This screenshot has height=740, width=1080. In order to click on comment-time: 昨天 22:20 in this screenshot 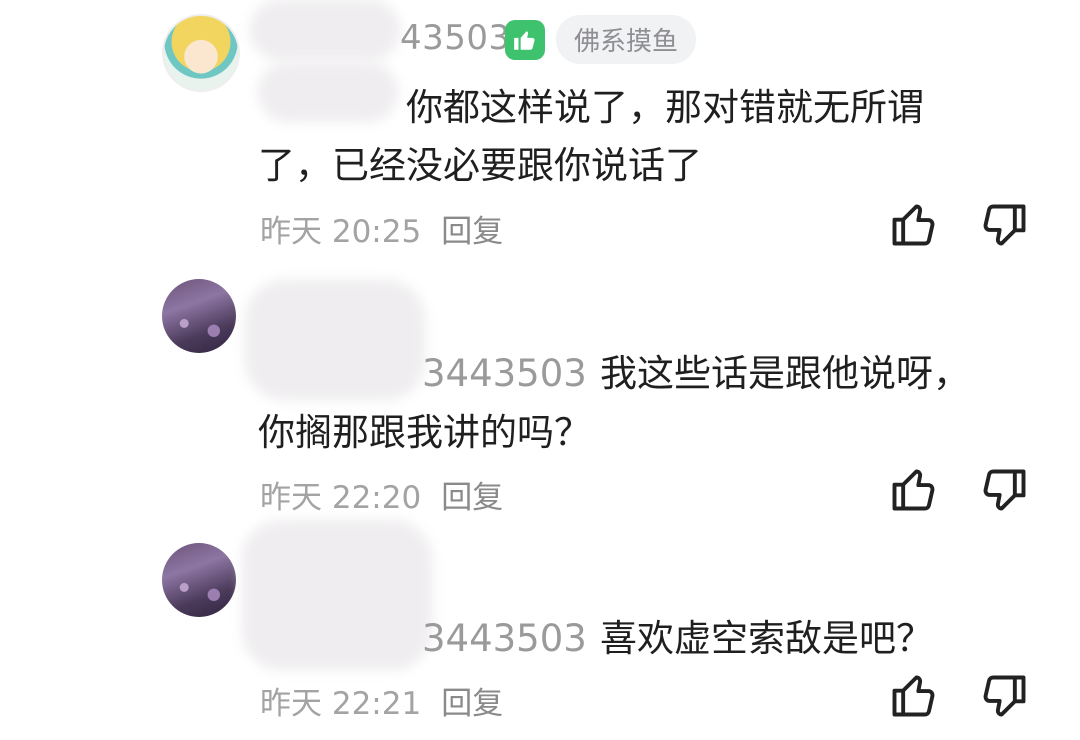, I will do `click(341, 498)`.